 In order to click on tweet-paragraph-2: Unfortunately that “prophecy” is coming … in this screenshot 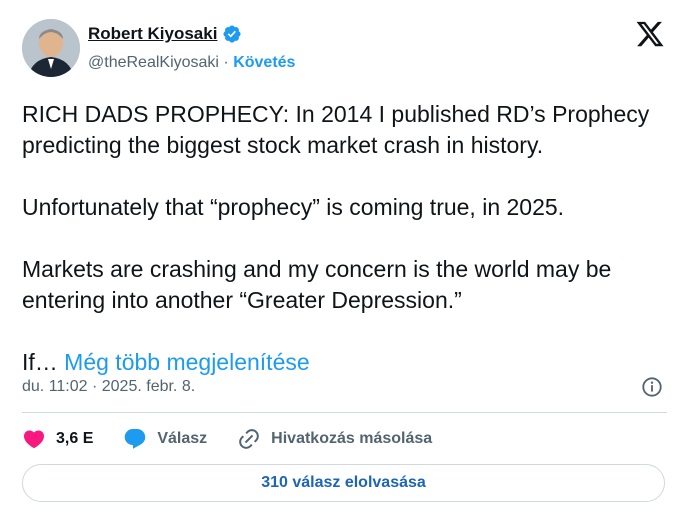, I will do `click(293, 207)`.